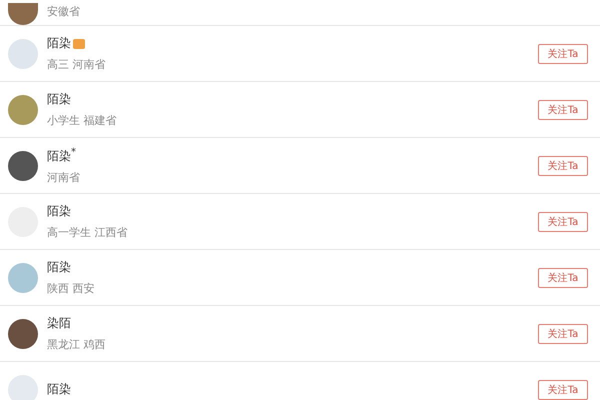 The width and height of the screenshot is (600, 400). What do you see at coordinates (64, 177) in the screenshot?
I see `user-info: 河南省` at bounding box center [64, 177].